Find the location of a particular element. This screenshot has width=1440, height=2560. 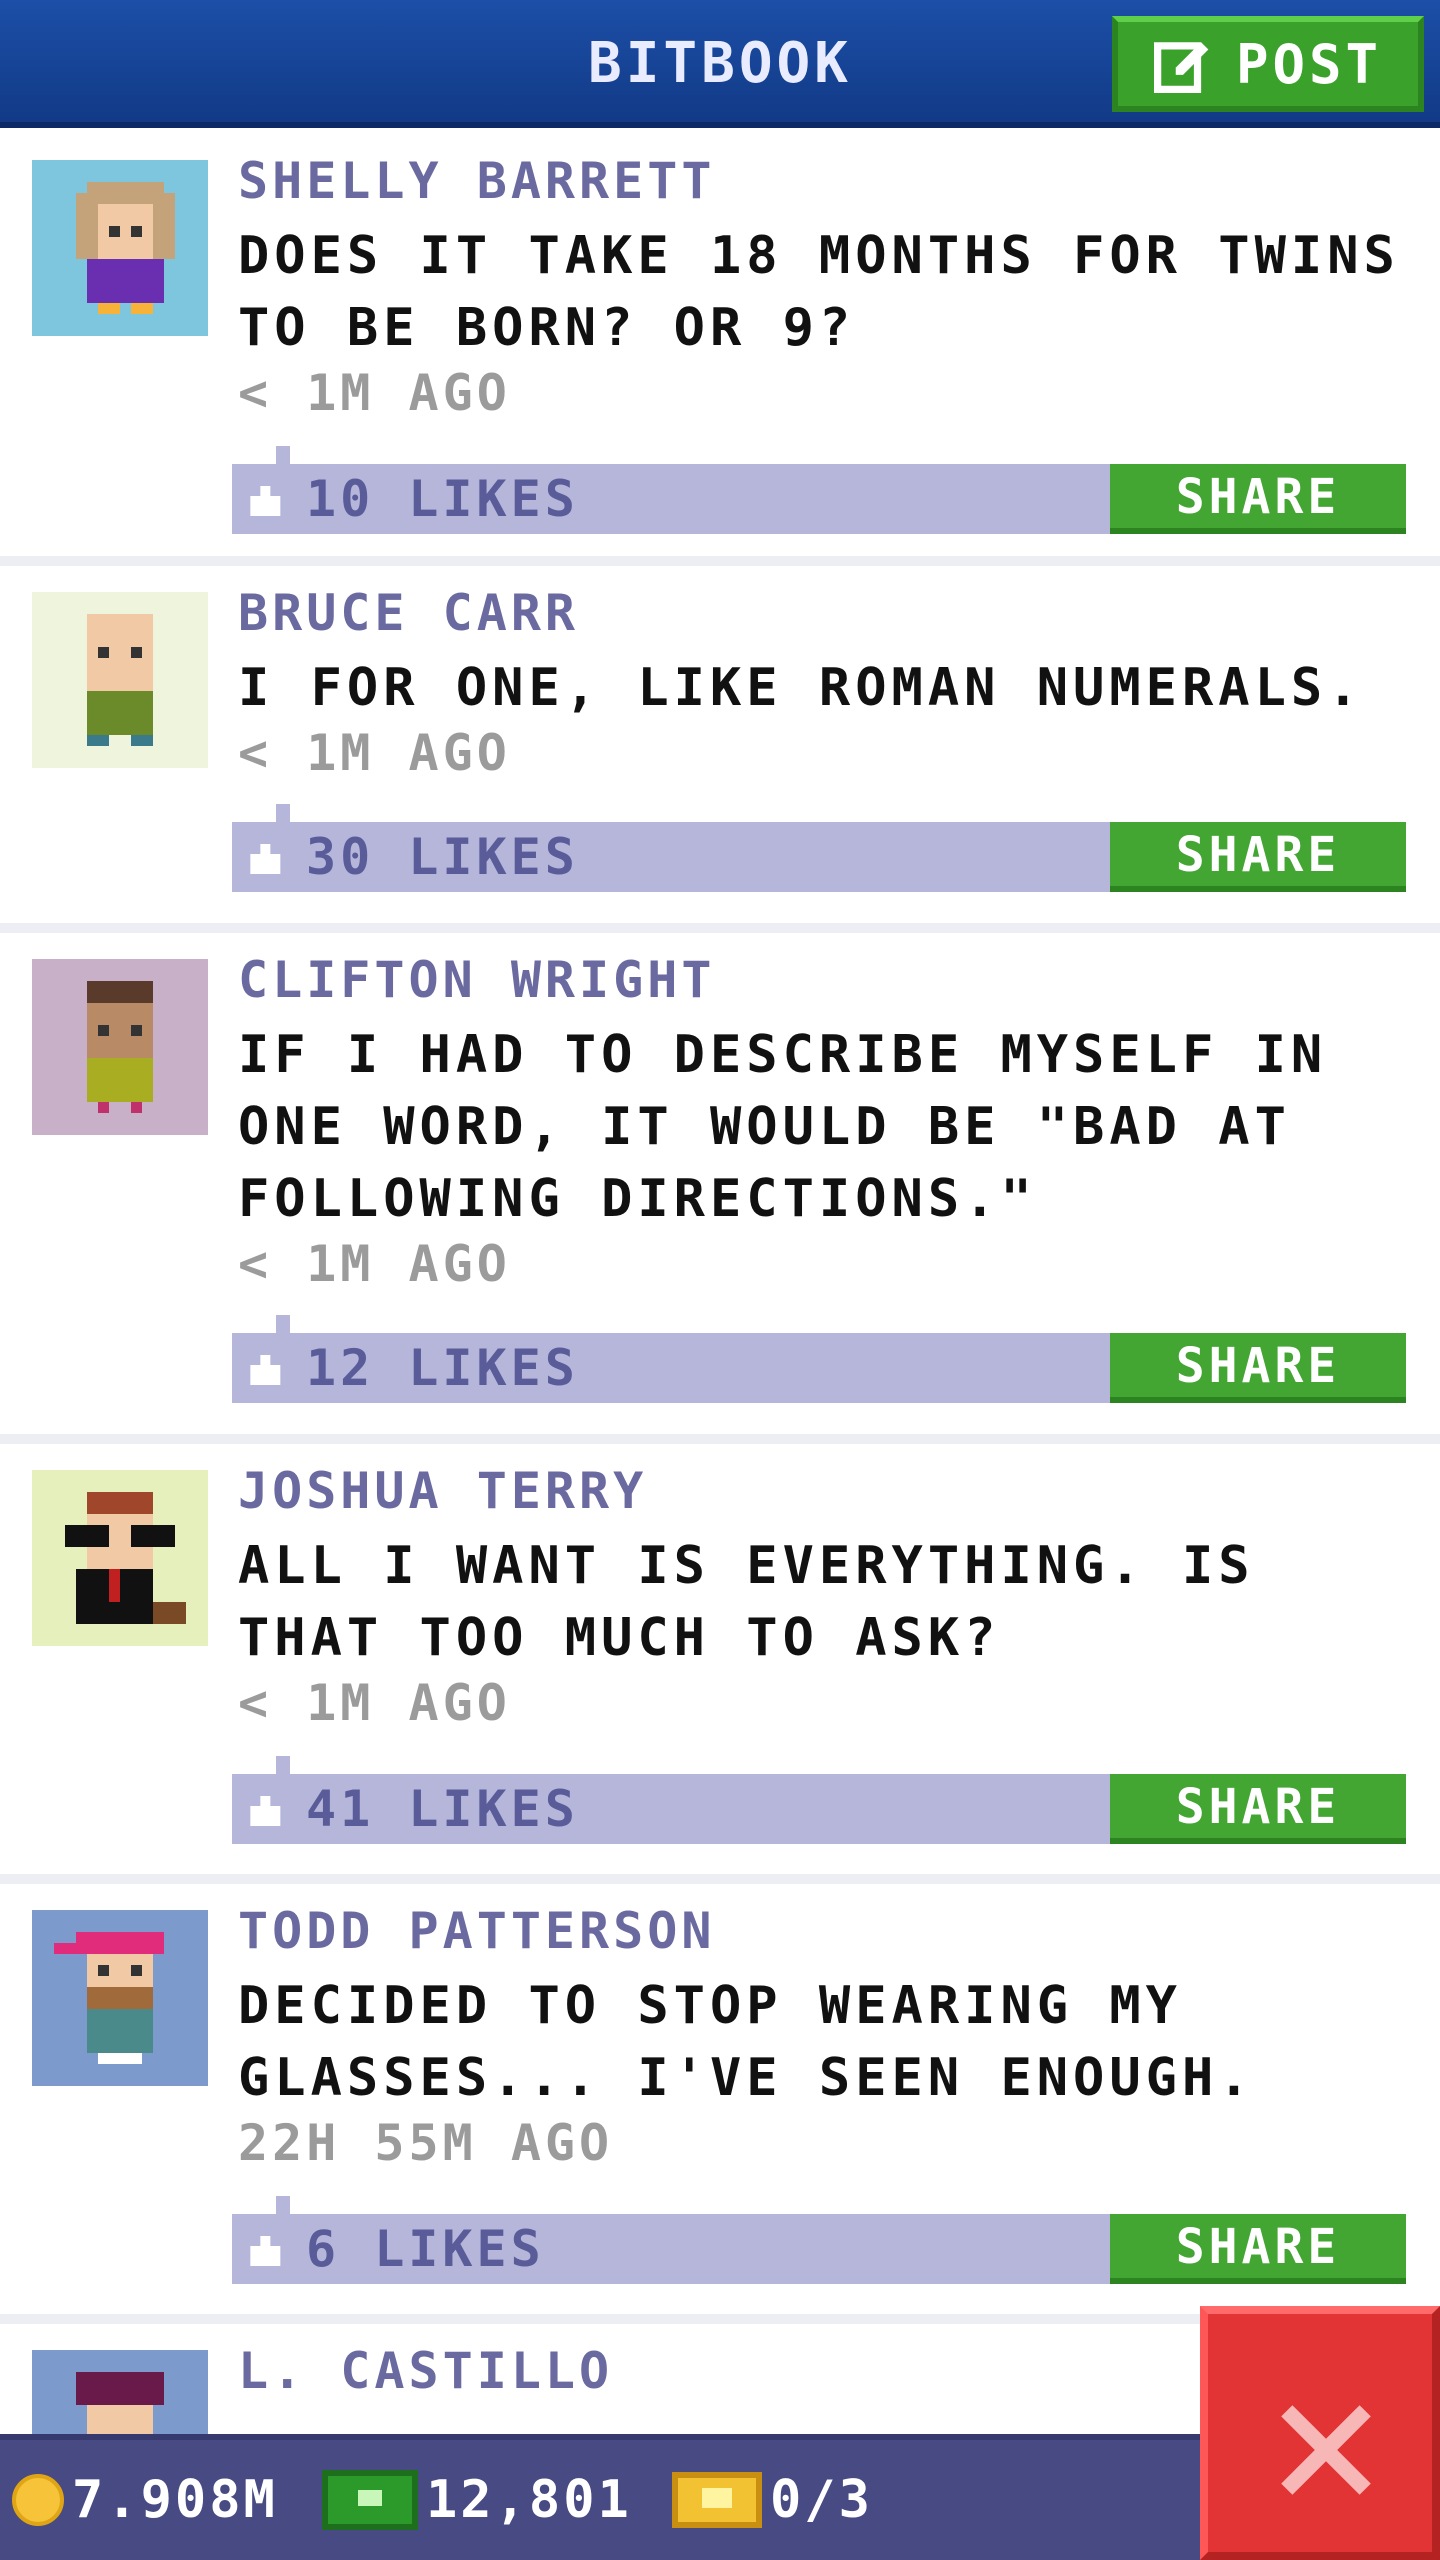

coins-value: 7.908M is located at coordinates (175, 2500).